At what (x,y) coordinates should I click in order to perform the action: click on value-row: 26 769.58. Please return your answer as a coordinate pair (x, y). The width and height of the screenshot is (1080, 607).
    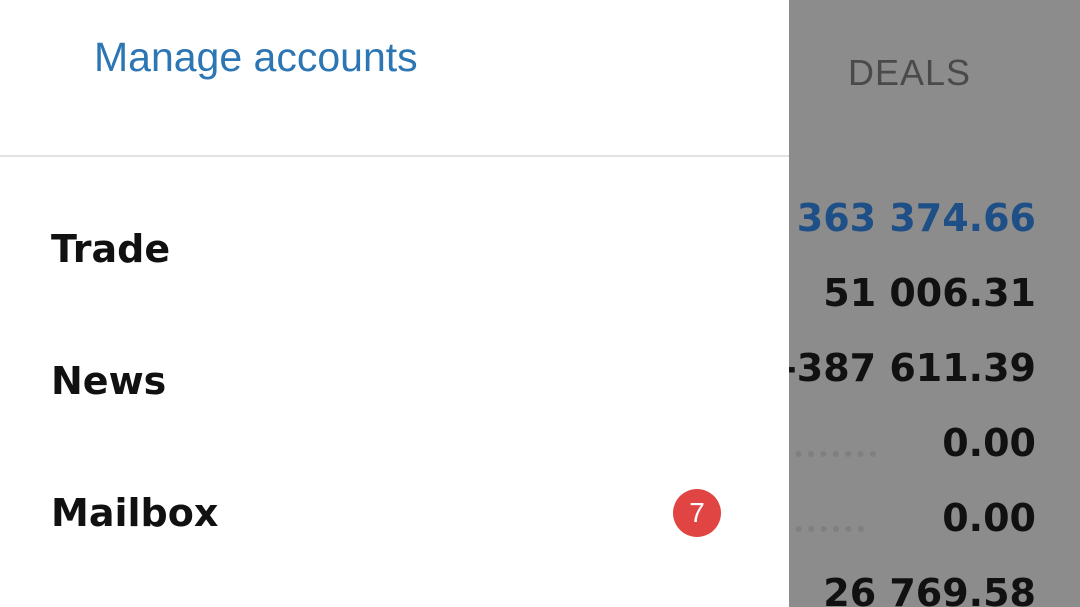
    Looking at the image, I should click on (891, 581).